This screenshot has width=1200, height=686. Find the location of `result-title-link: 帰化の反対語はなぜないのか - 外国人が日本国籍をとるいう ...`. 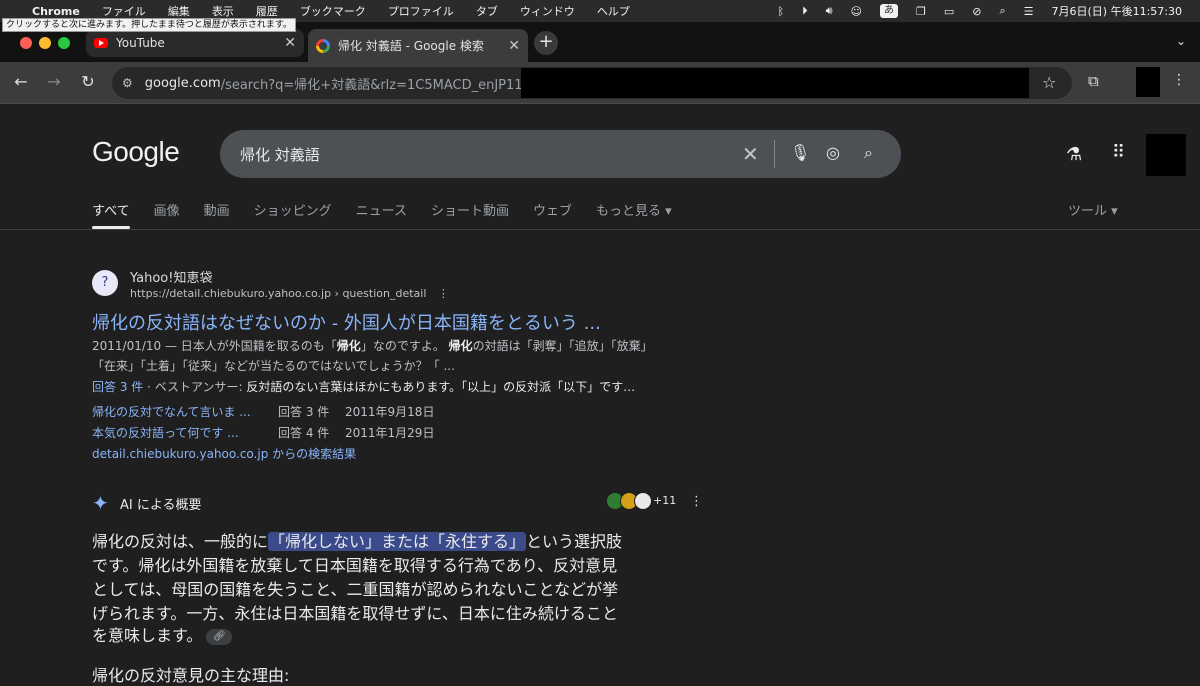

result-title-link: 帰化の反対語はなぜないのか - 外国人が日本国籍をとるいう ... is located at coordinates (346, 322).